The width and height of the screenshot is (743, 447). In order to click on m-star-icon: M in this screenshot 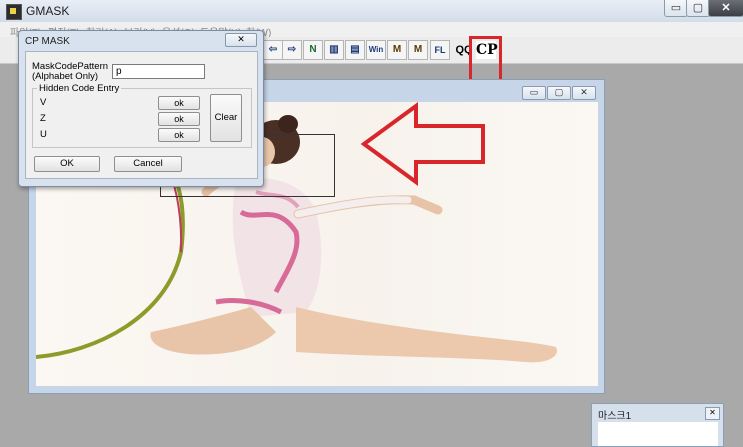, I will do `click(418, 50)`.